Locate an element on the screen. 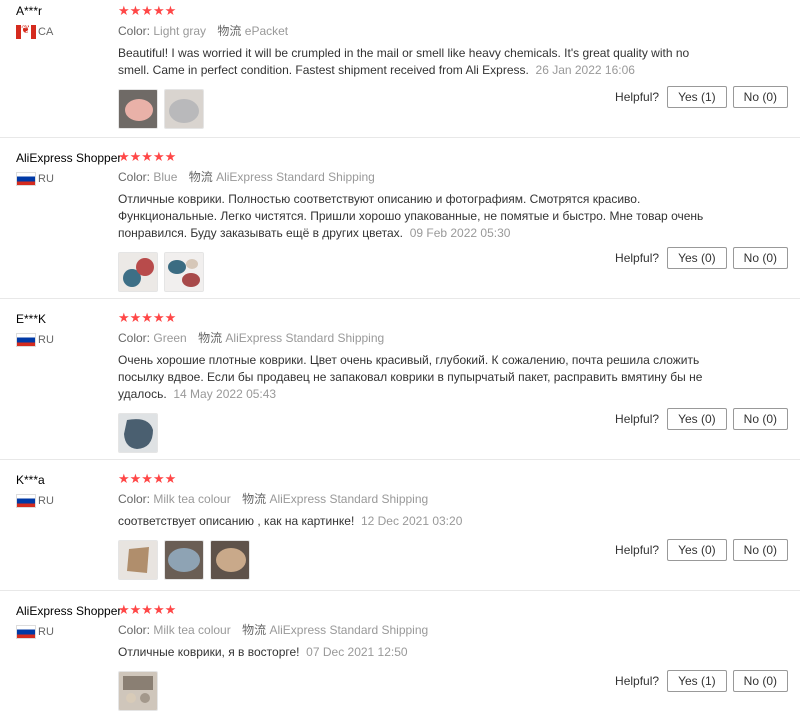  reviewer-name: K***a is located at coordinates (30, 480).